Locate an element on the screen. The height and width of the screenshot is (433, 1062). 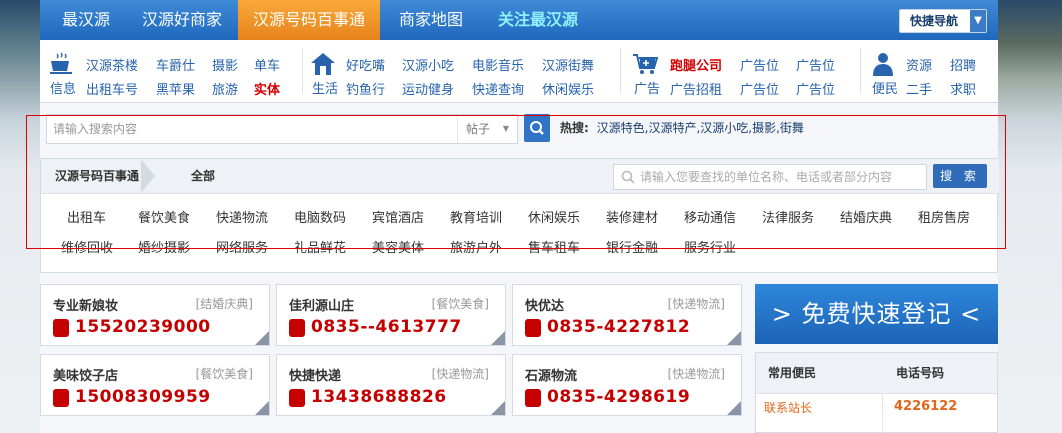
person-icon is located at coordinates (883, 64).